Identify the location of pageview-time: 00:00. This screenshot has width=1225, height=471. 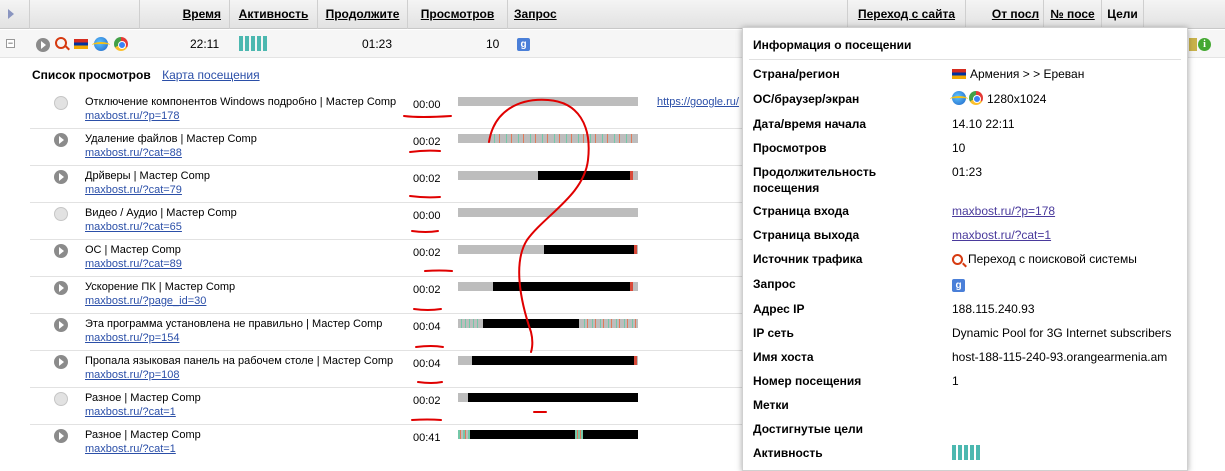
(427, 105).